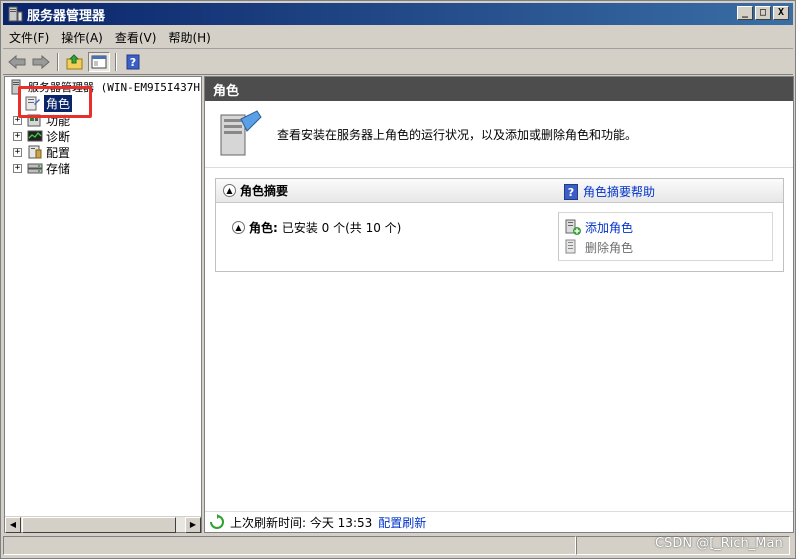 Image resolution: width=796 pixels, height=559 pixels. What do you see at coordinates (402, 522) in the screenshot?
I see `configure-refresh-link: 配置刷新` at bounding box center [402, 522].